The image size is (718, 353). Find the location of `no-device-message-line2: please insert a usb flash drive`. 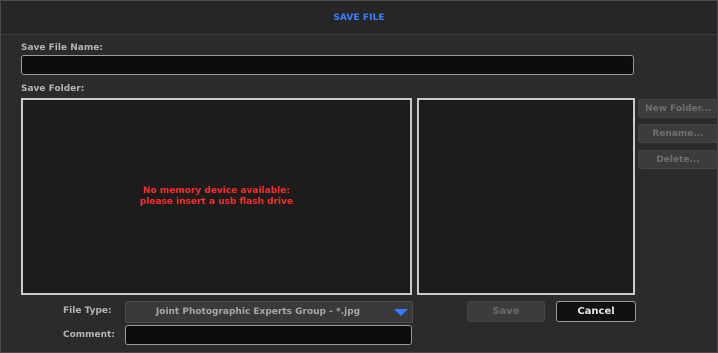

no-device-message-line2: please insert a usb flash drive is located at coordinates (216, 202).